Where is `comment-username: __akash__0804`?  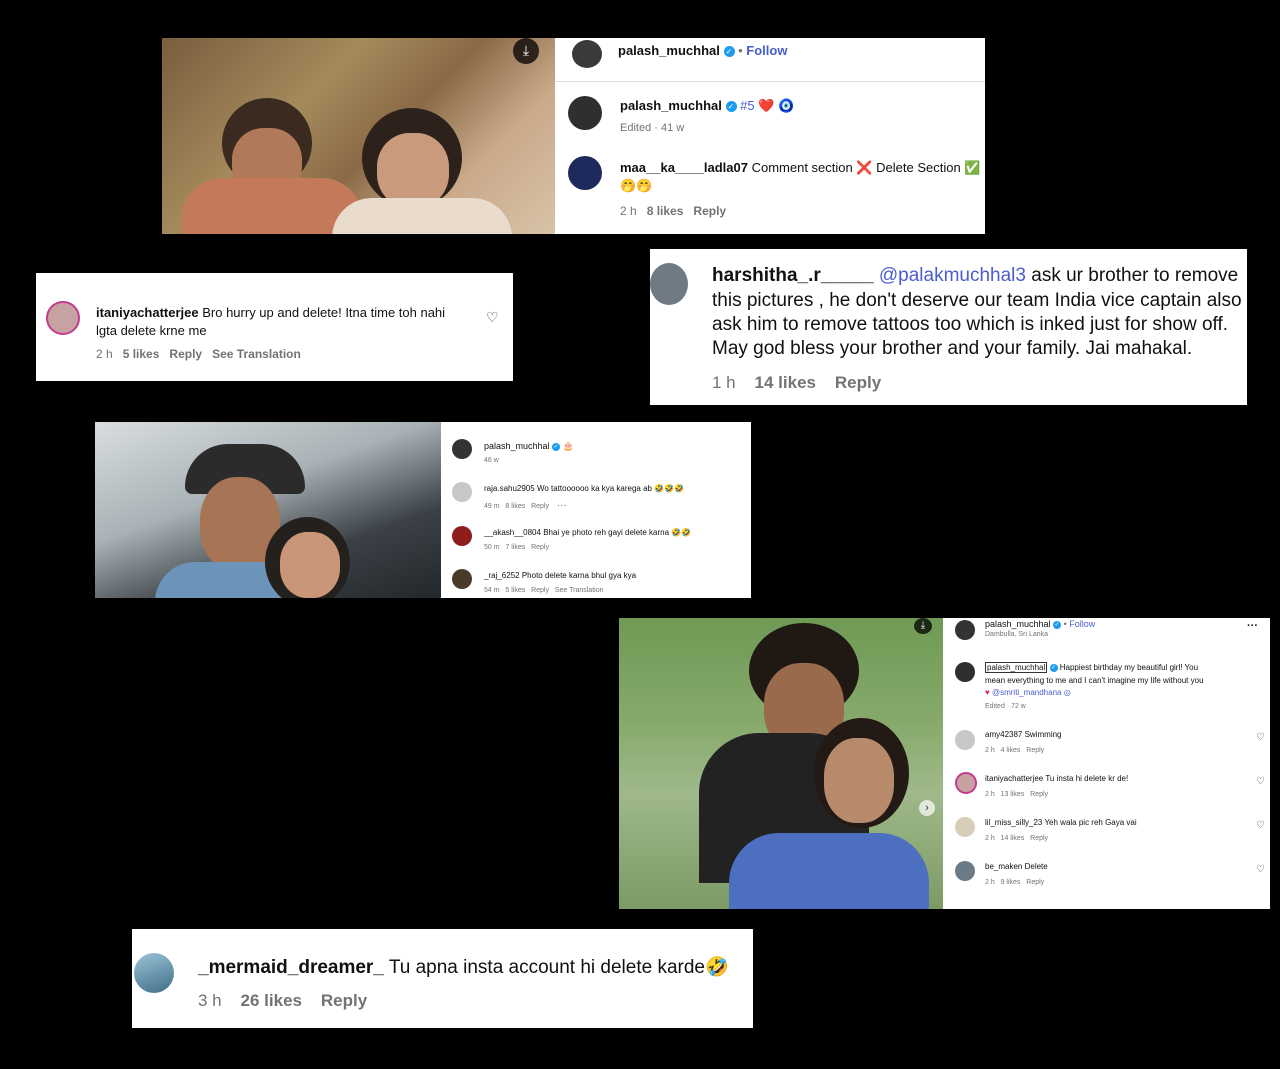 comment-username: __akash__0804 is located at coordinates (512, 532).